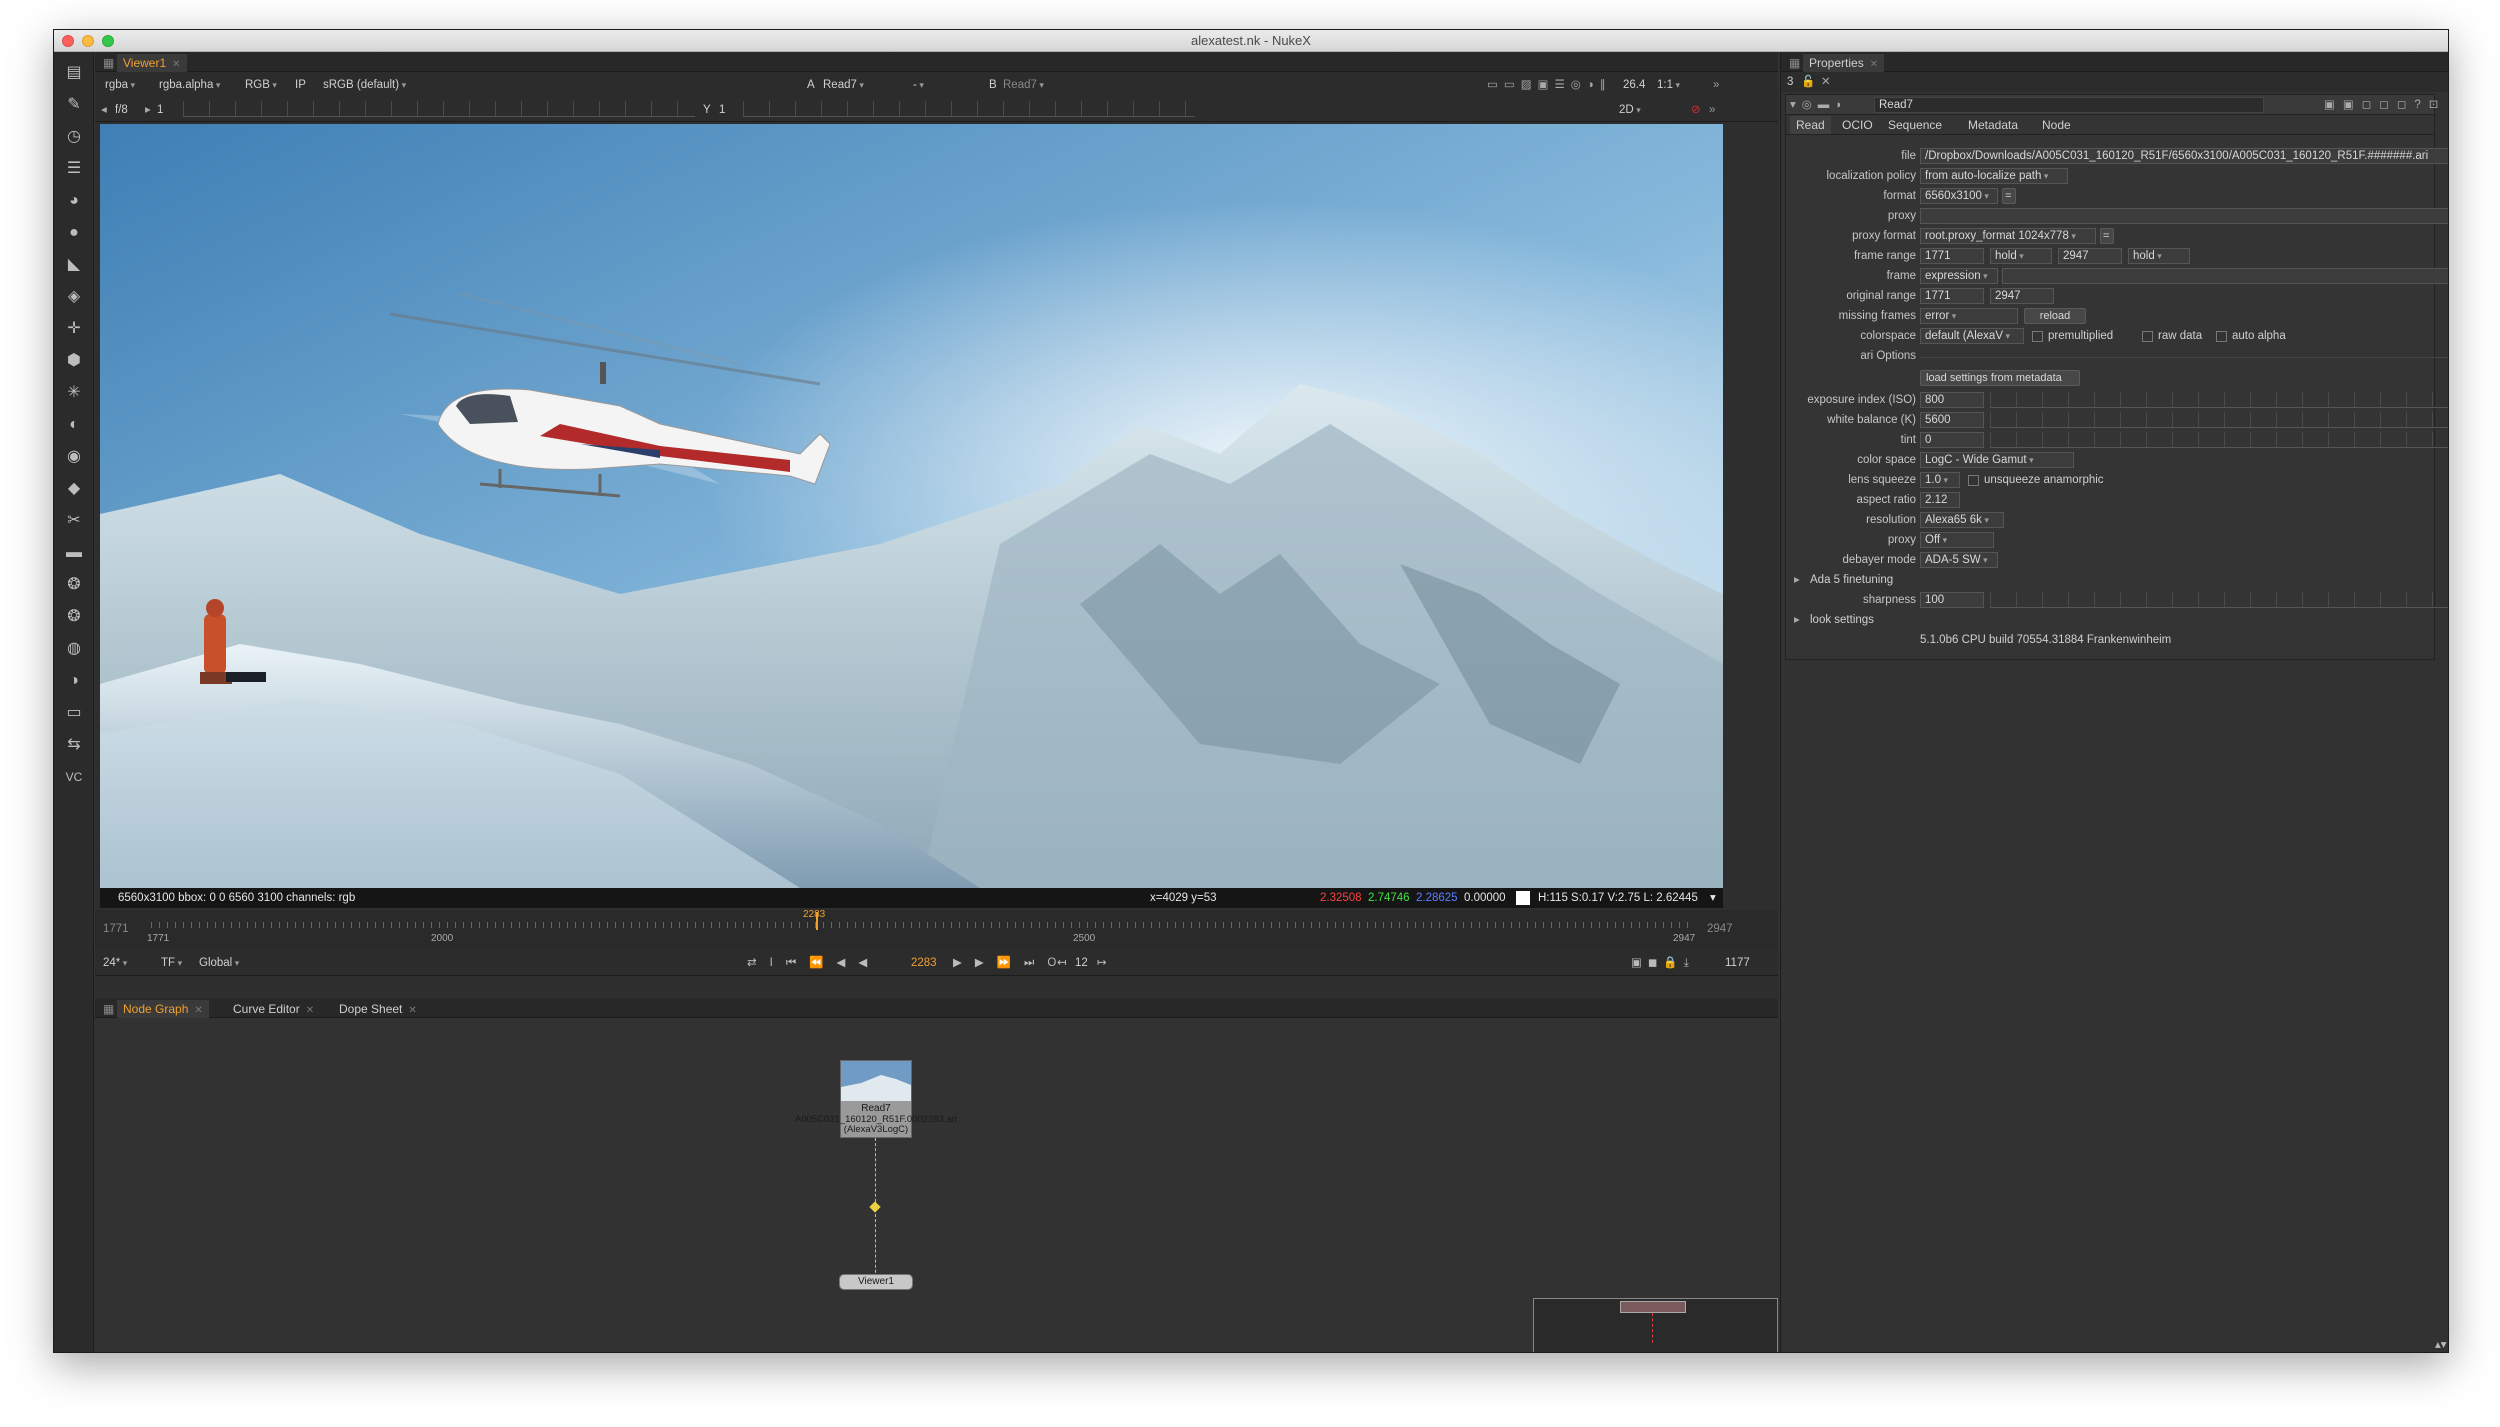  What do you see at coordinates (1997, 460) in the screenshot?
I see `color-space-select: LogC - Wide Gamut` at bounding box center [1997, 460].